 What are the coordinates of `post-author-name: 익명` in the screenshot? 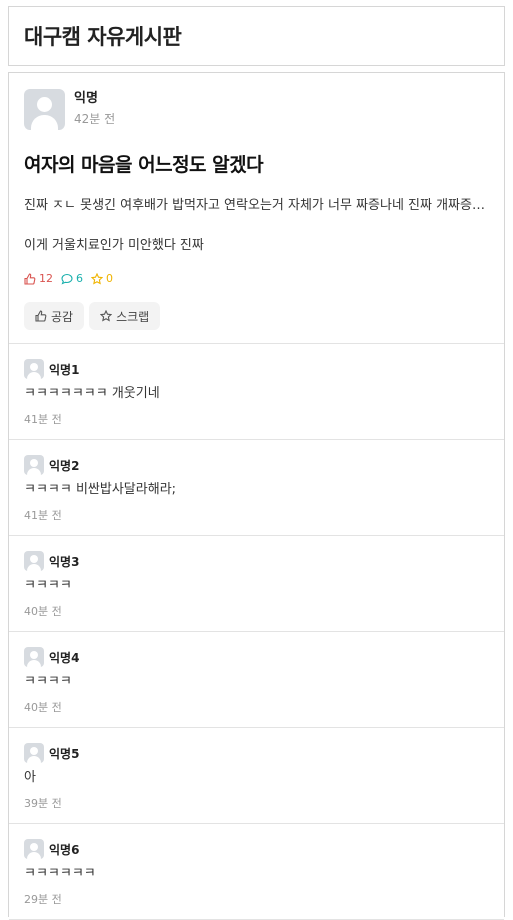 It's located at (86, 98).